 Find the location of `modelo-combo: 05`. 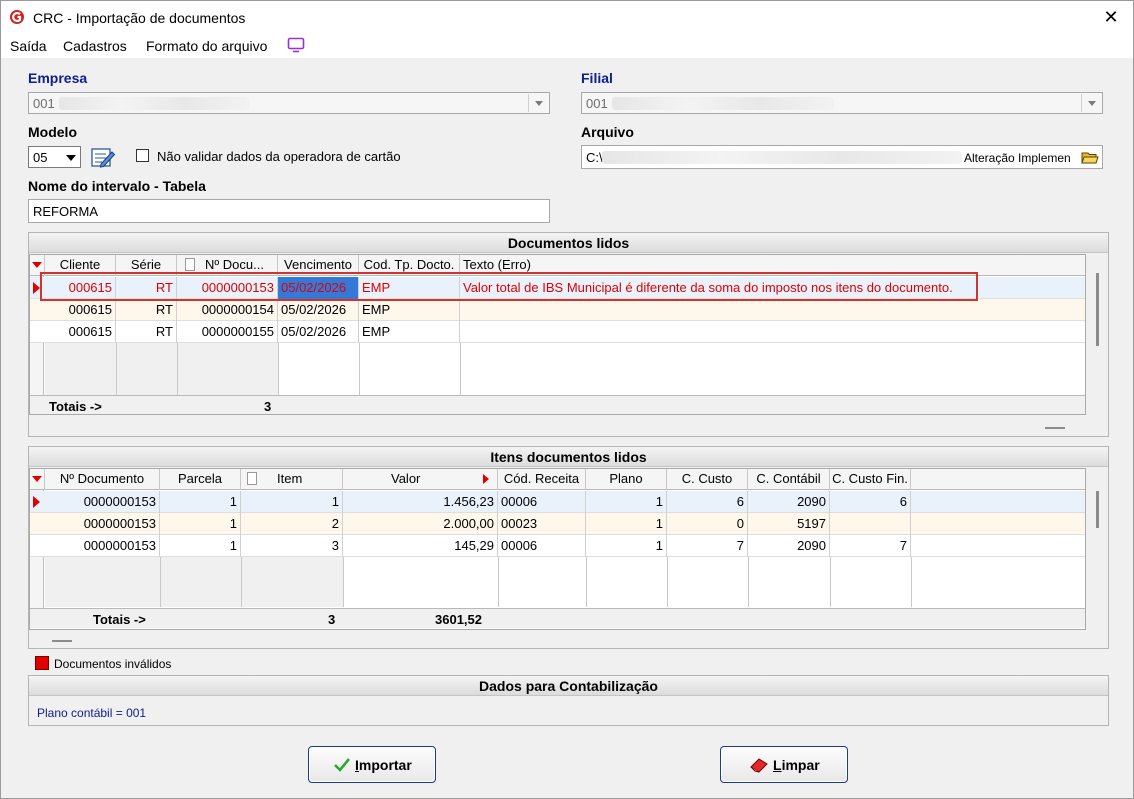

modelo-combo: 05 is located at coordinates (54, 157).